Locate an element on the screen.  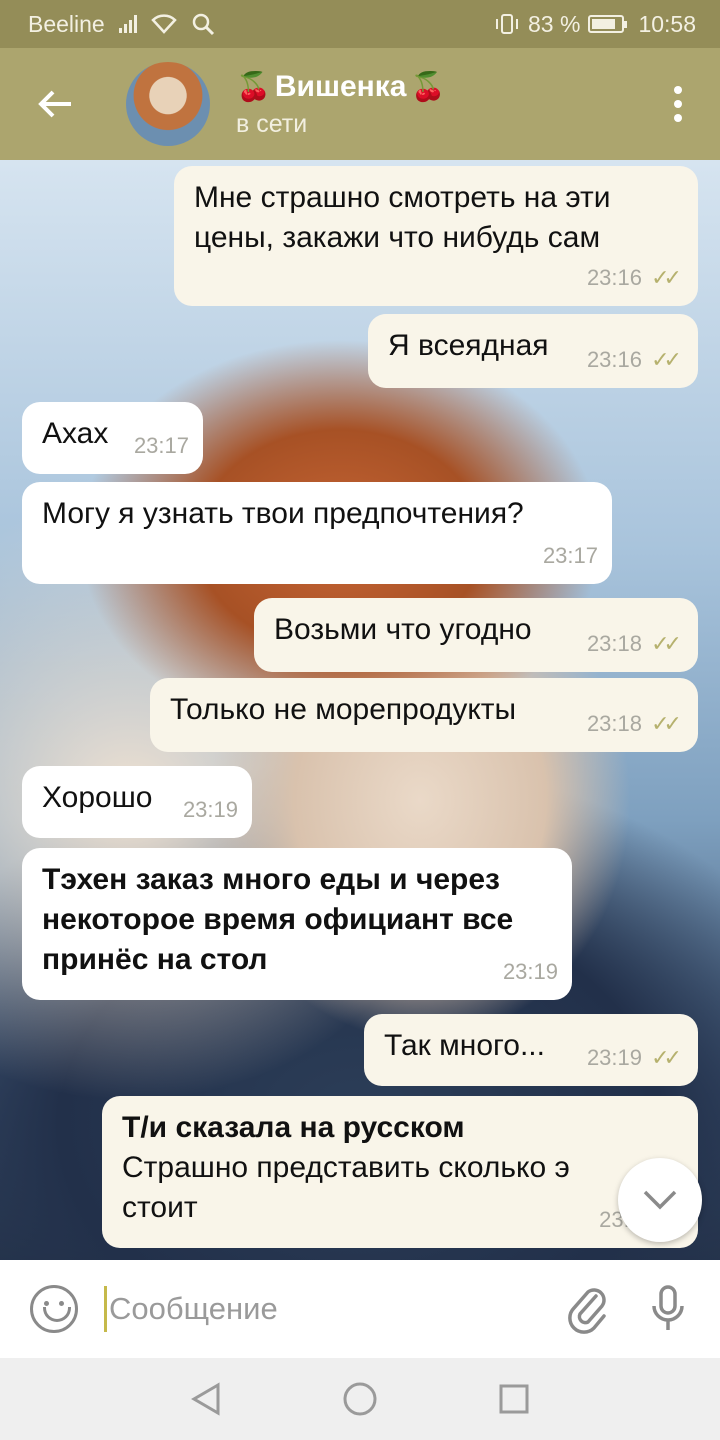
message-input is located at coordinates (319, 1309).